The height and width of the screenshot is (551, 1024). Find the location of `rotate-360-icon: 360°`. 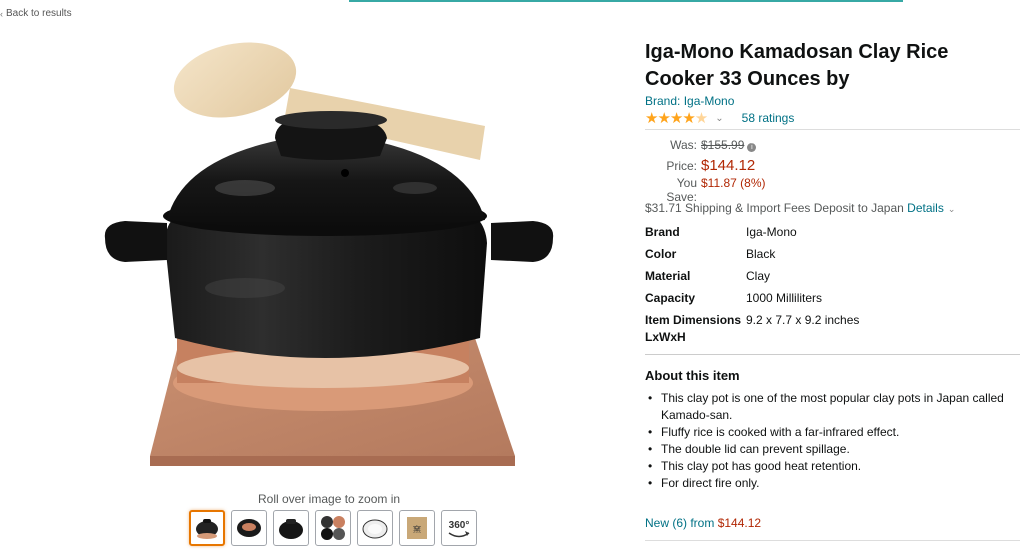

rotate-360-icon: 360° is located at coordinates (459, 529).